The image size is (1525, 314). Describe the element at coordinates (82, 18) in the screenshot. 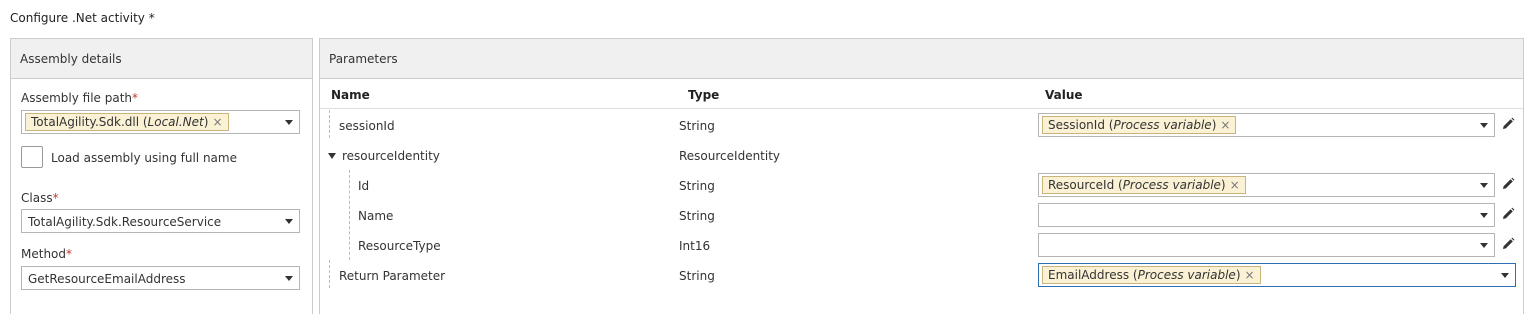

I see `dialog-title: Configure .Net activity *` at that location.